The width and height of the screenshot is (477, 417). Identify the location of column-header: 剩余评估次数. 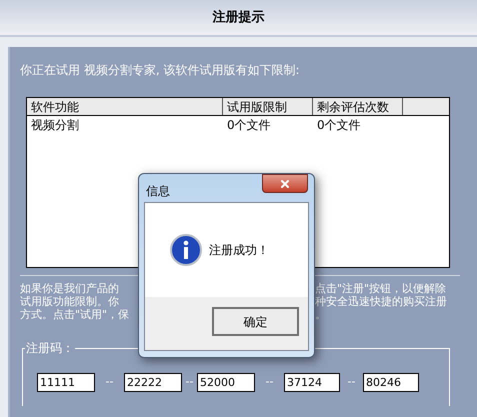
(358, 106).